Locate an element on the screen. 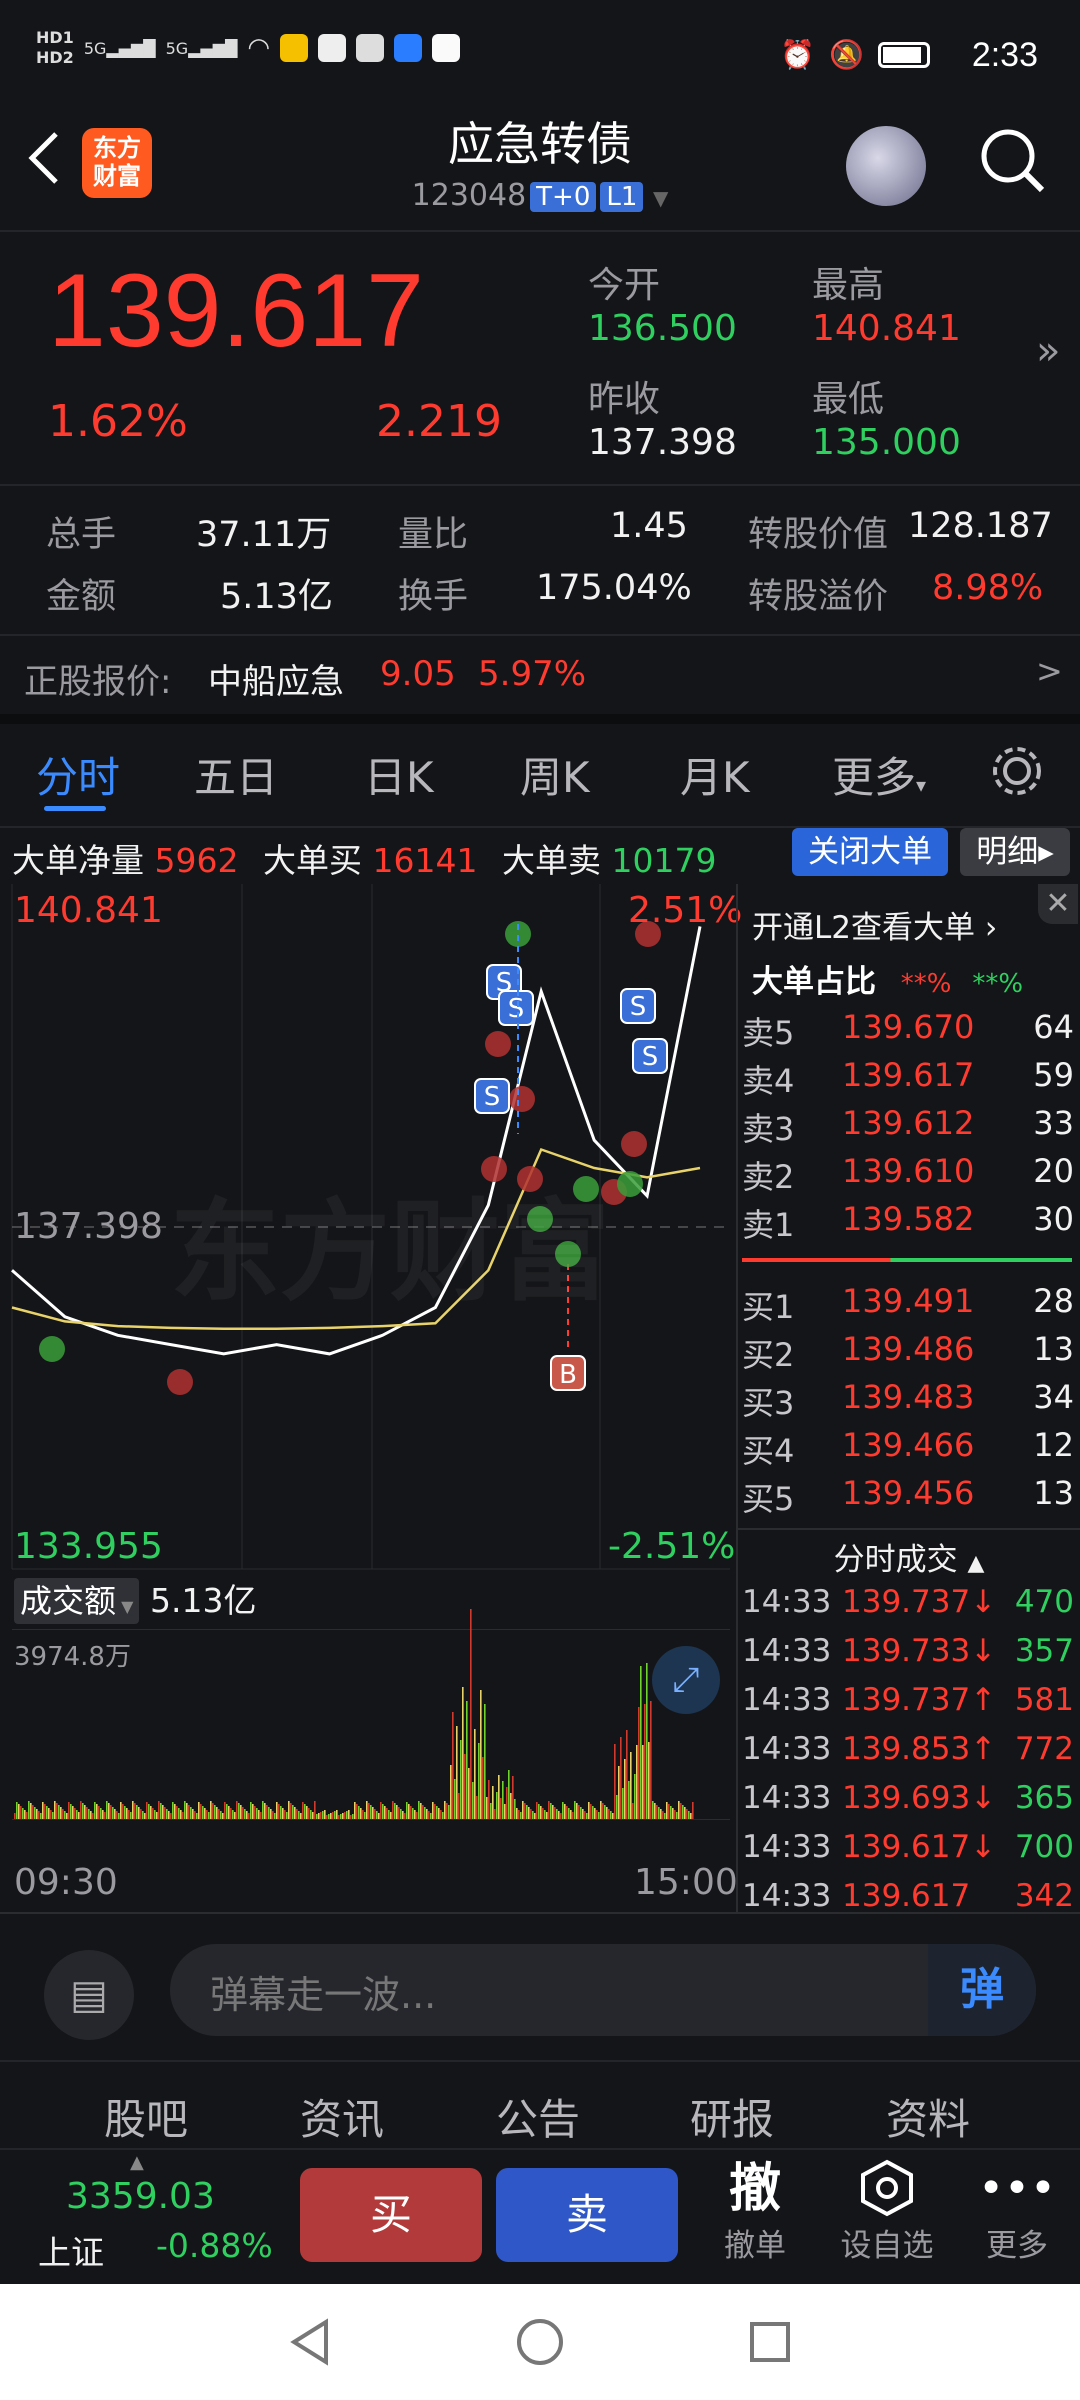 The width and height of the screenshot is (1080, 2400). close-big-order-button: 关闭大单 is located at coordinates (870, 852).